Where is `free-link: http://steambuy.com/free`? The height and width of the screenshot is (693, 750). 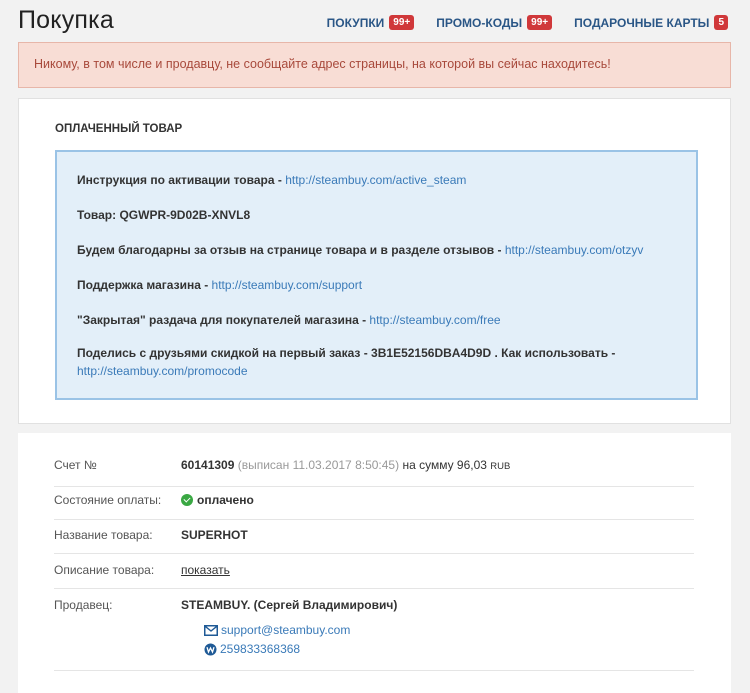
free-link: http://steambuy.com/free is located at coordinates (434, 320).